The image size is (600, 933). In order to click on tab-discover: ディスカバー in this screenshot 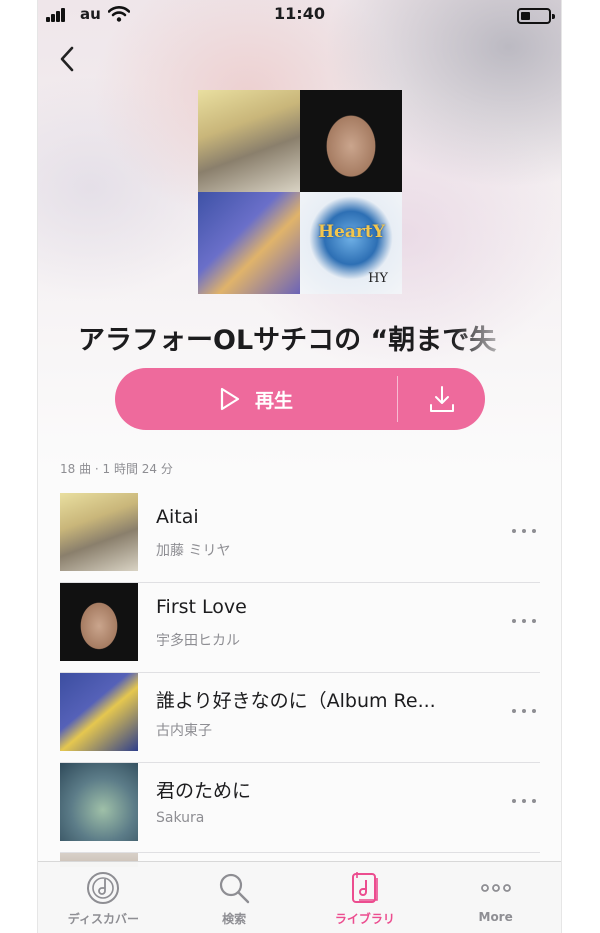, I will do `click(103, 897)`.